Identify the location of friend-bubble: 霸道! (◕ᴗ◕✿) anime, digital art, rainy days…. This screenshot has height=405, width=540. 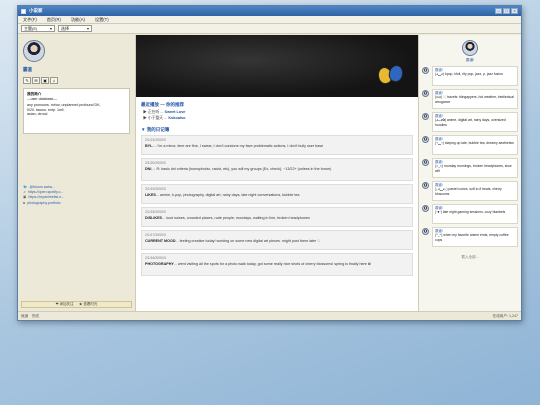
(475, 122).